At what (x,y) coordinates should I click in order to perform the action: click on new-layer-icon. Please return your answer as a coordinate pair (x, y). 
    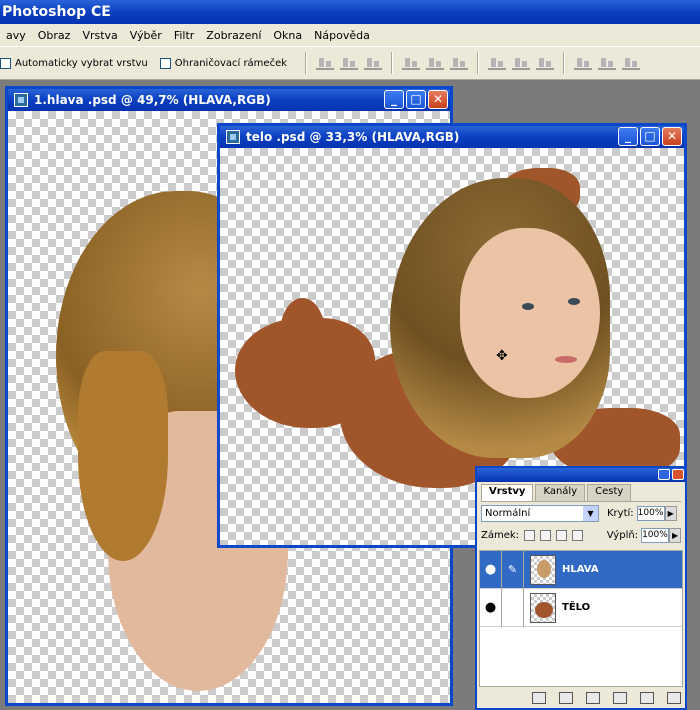
    Looking at the image, I should click on (647, 698).